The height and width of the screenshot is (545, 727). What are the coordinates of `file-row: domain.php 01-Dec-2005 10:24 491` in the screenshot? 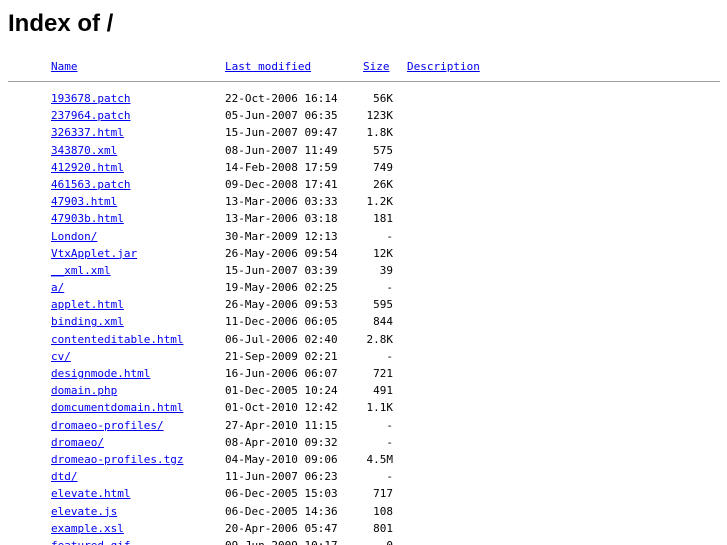 It's located at (363, 390).